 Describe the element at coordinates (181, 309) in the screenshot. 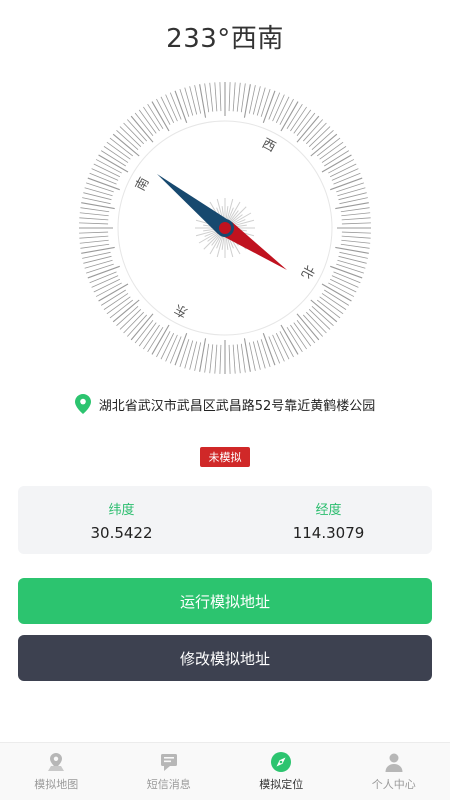

I see `compass-label-east: 东` at that location.